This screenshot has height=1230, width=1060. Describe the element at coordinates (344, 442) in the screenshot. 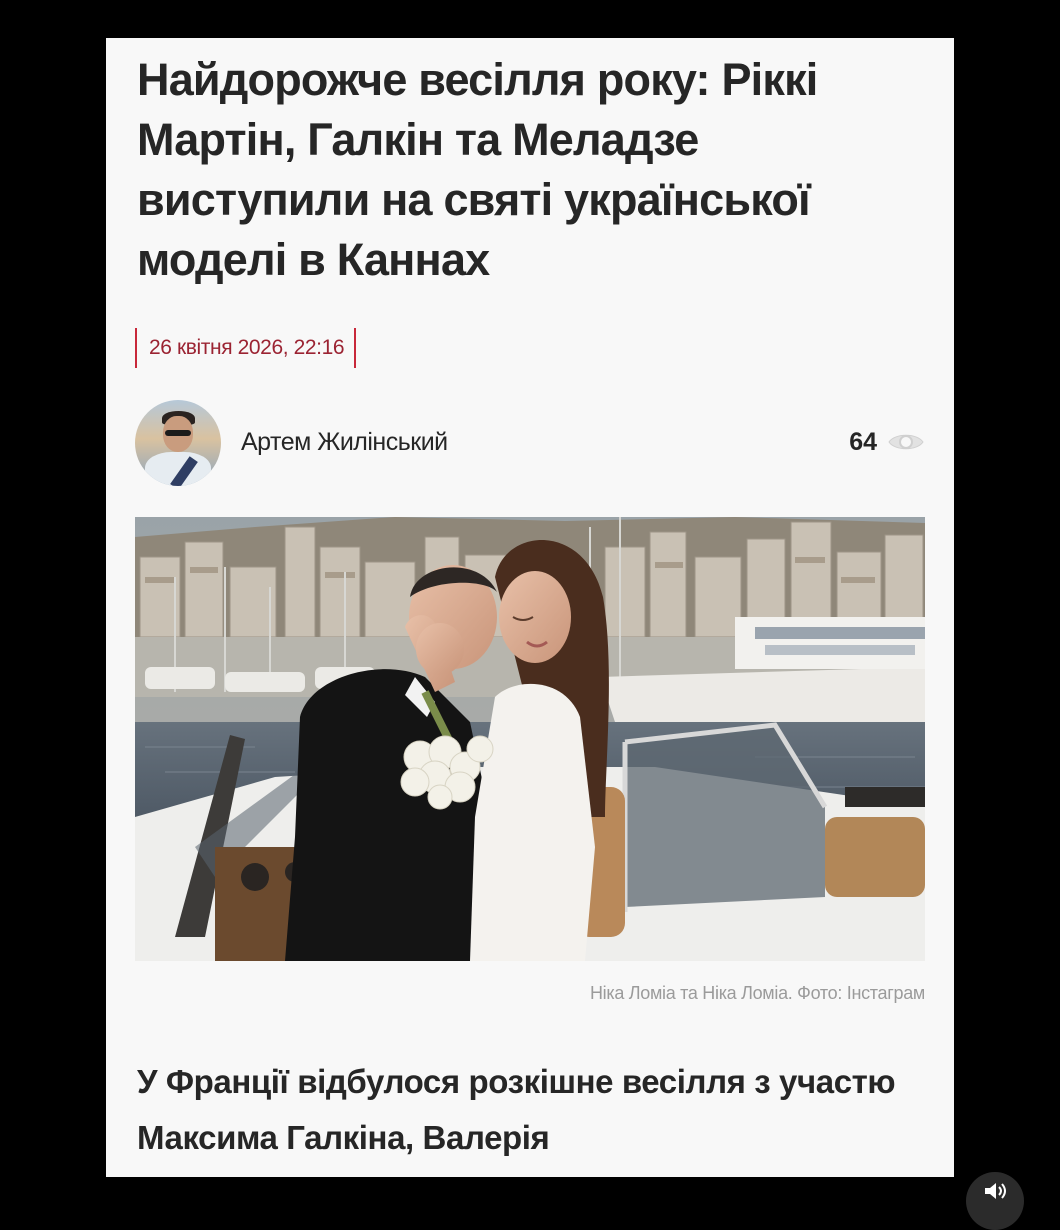

I see `author-name: Артем Жилінський` at that location.